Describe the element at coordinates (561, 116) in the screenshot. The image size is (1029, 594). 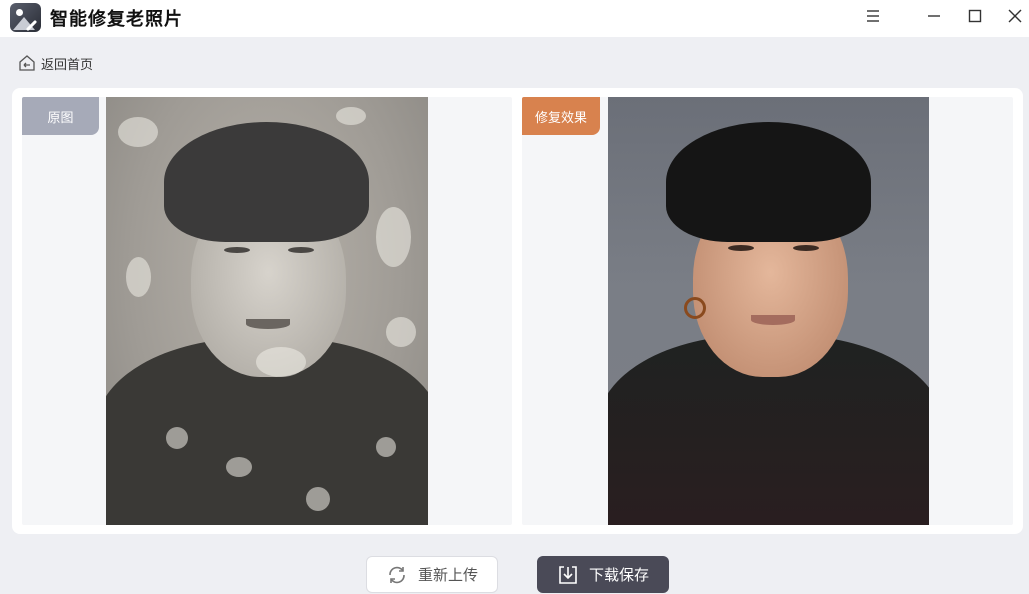
I see `restored-tag: 修复效果` at that location.